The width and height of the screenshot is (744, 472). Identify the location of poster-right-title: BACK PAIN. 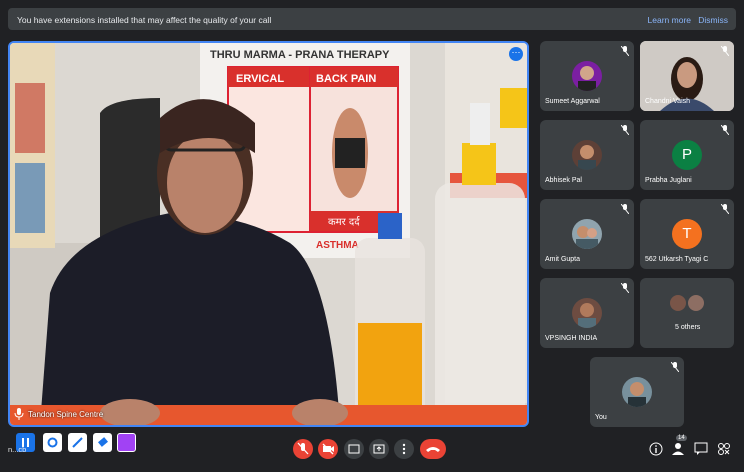
(346, 79).